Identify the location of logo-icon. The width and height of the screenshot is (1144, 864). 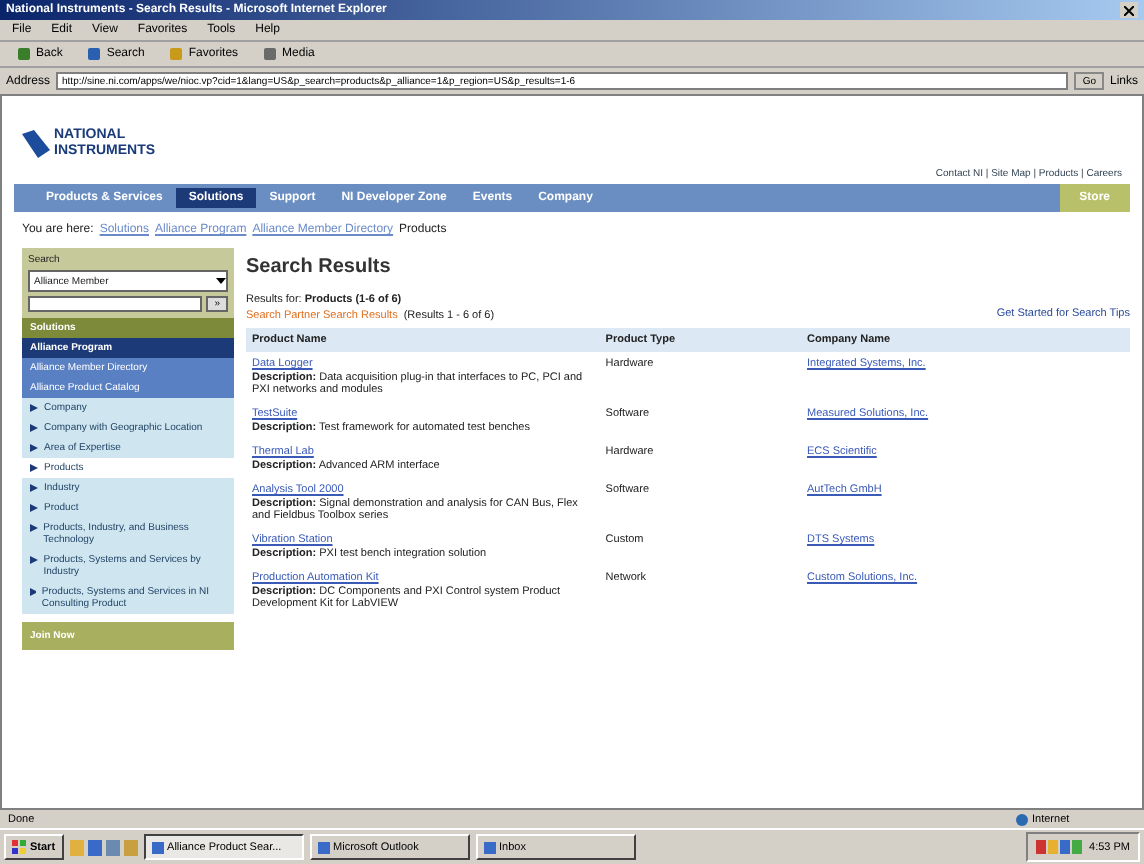
(36, 144).